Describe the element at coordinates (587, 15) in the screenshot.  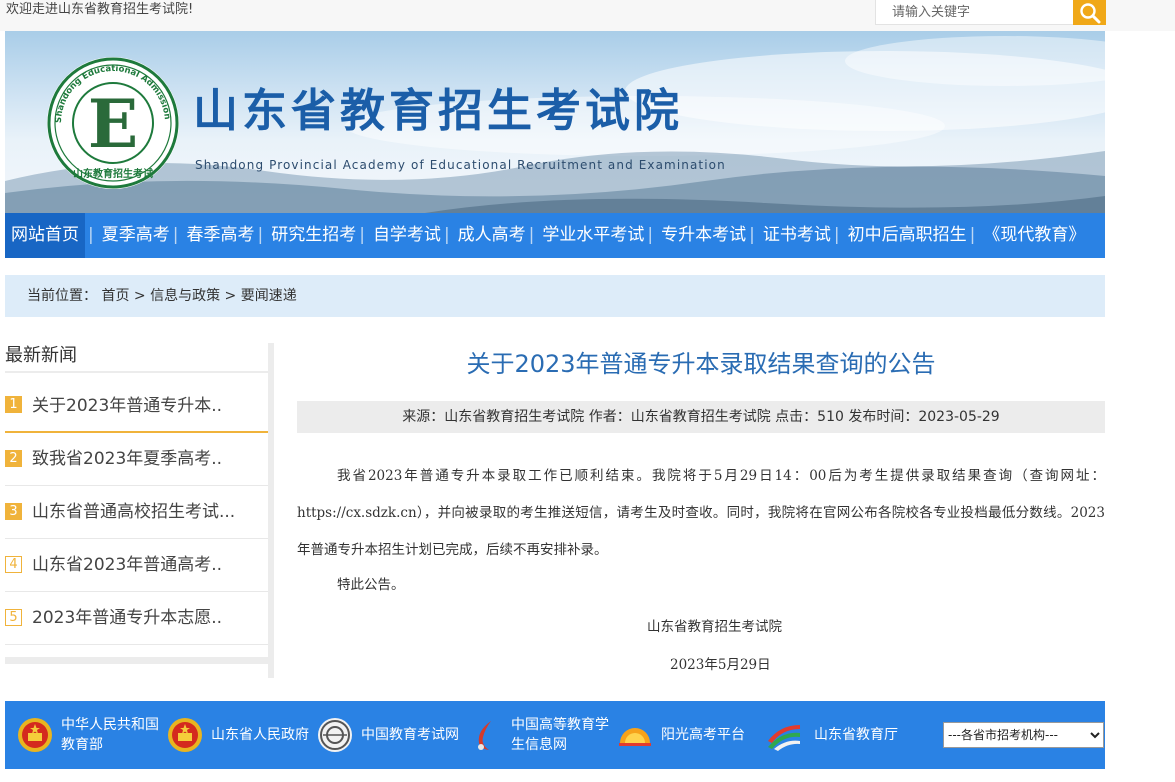
I see `top-bar: 欢迎走进山东省教育招生考试院!` at that location.